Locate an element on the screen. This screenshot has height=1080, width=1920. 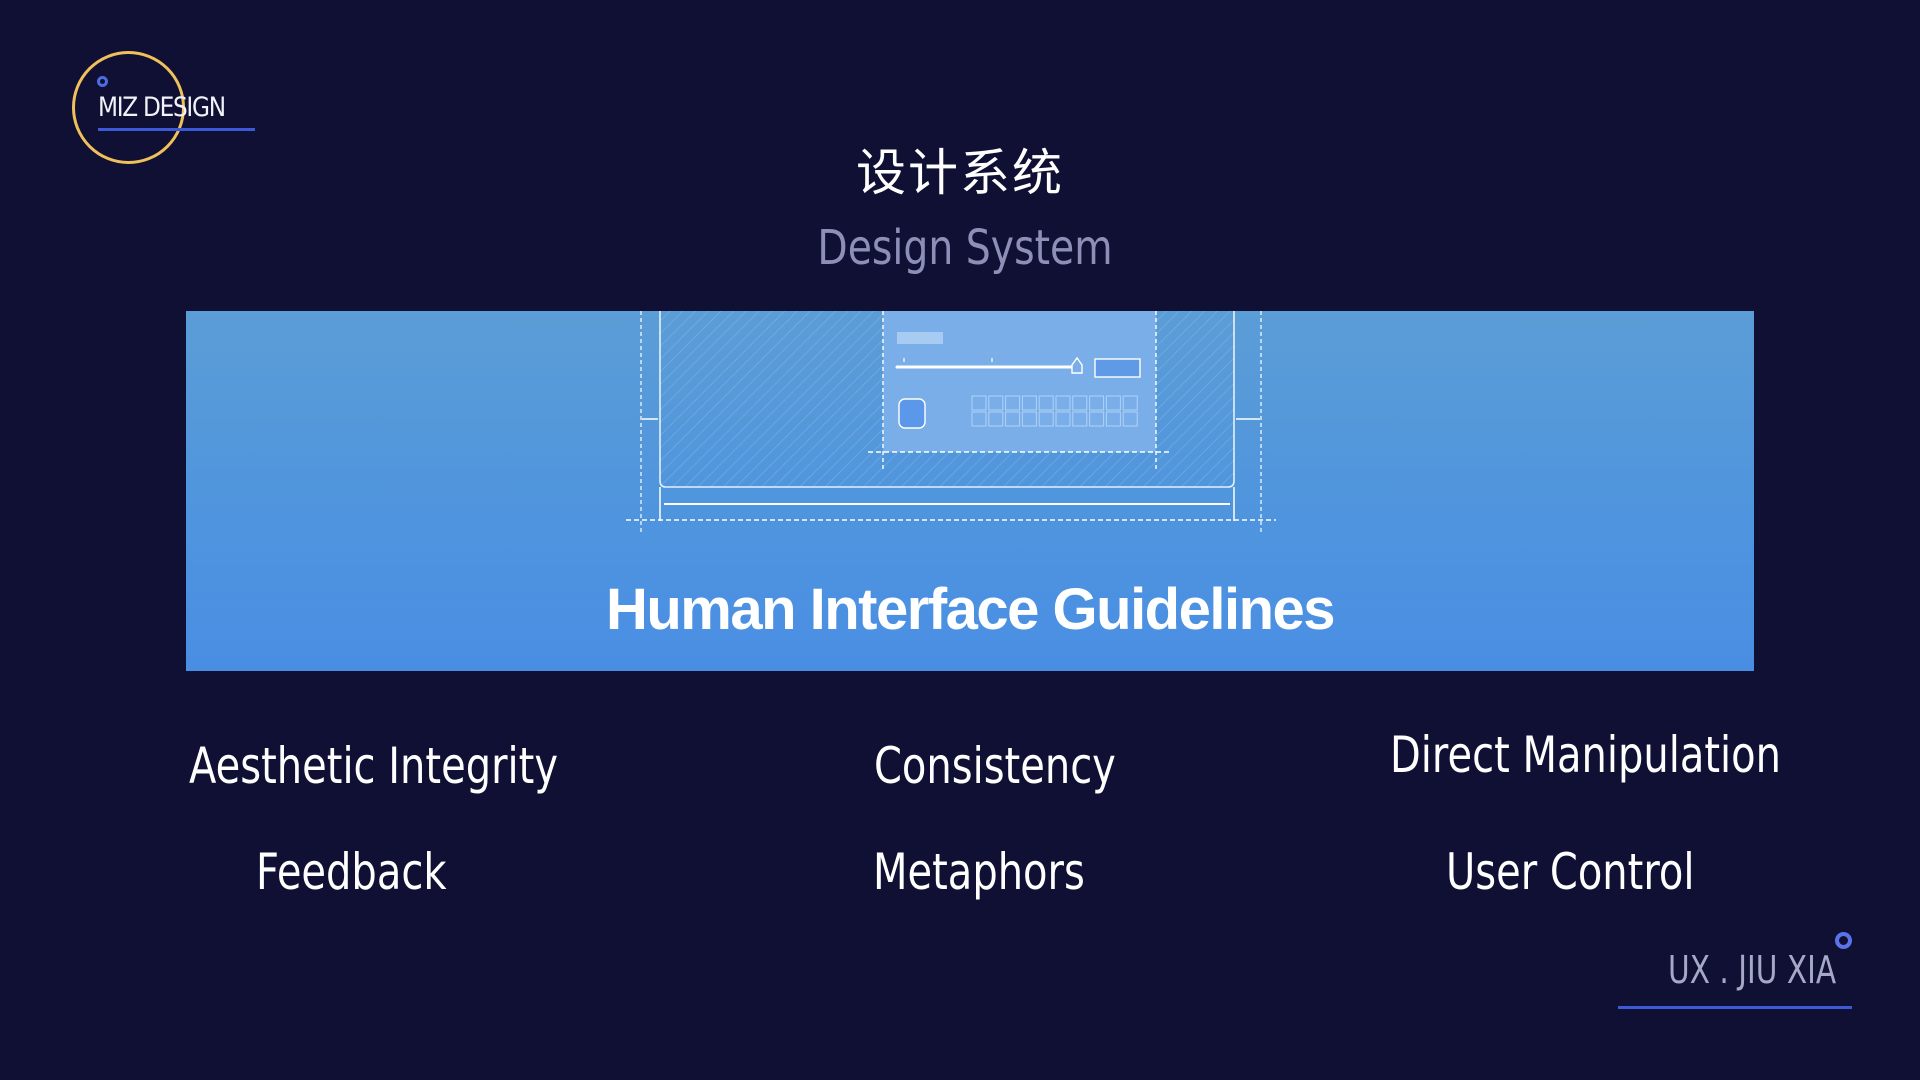
label-placeholder is located at coordinates (920, 338).